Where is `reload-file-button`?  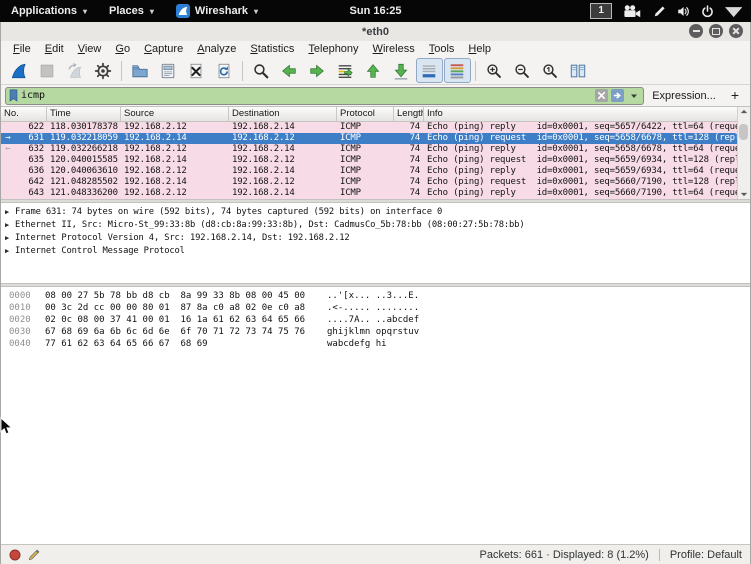 reload-file-button is located at coordinates (224, 70).